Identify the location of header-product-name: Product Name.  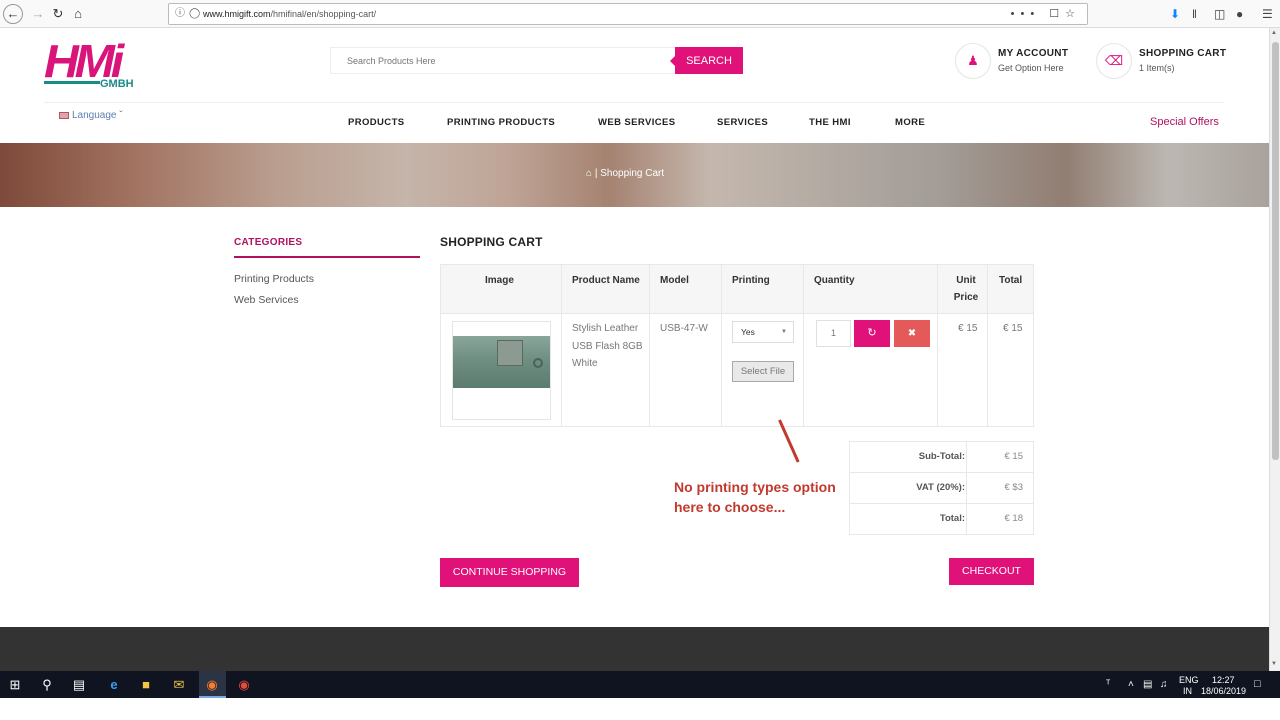
(606, 280).